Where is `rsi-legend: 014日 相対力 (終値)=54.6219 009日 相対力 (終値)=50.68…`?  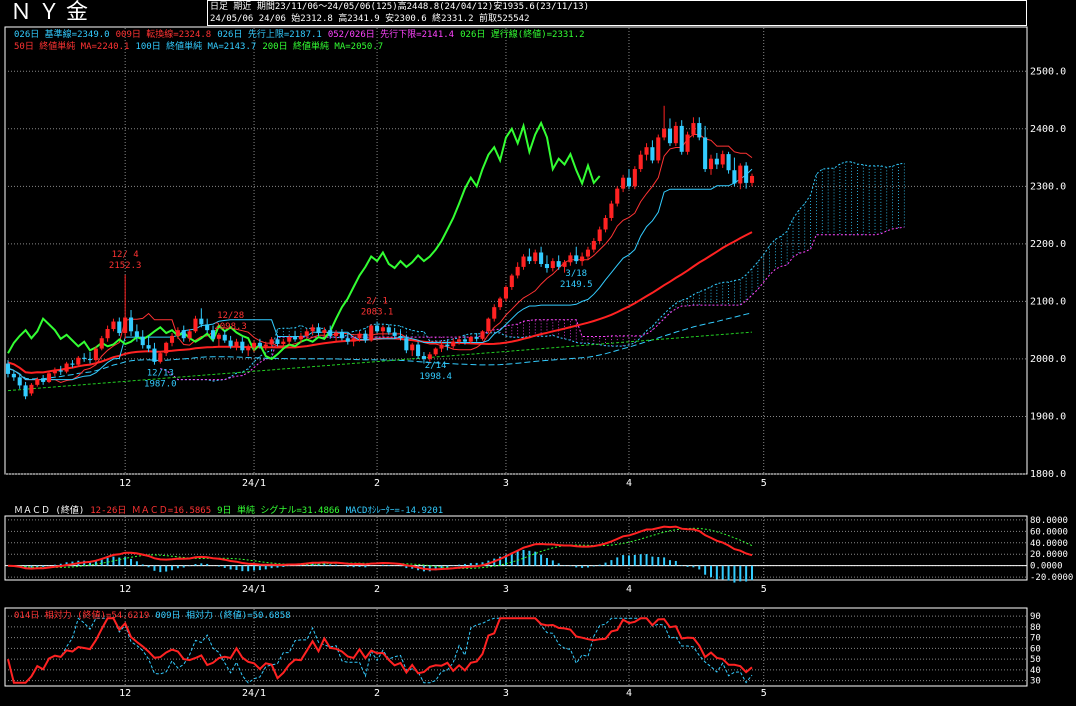
rsi-legend: 014日 相対力 (終値)=54.6219 009日 相対力 (終値)=50.68… is located at coordinates (155, 616).